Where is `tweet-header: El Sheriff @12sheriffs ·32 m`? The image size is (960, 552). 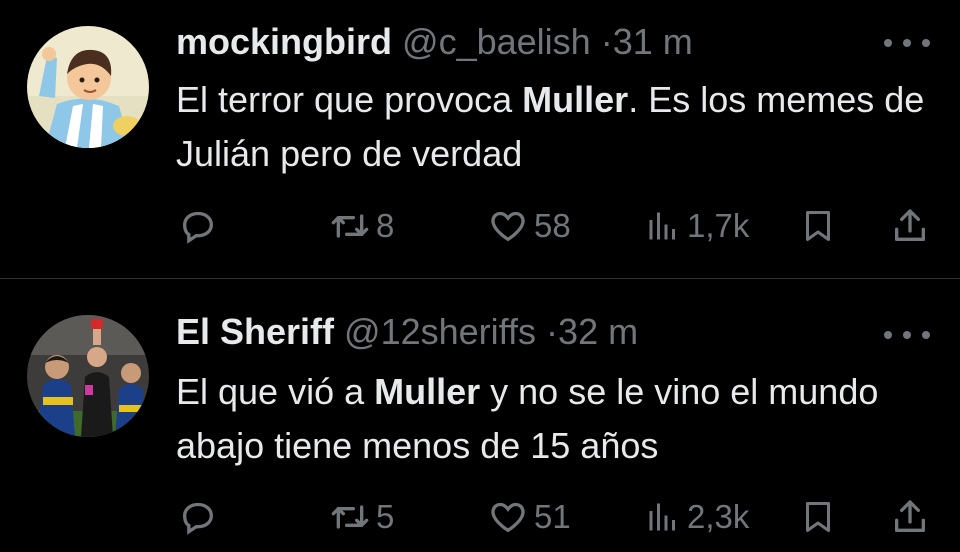
tweet-header: El Sheriff @12sheriffs ·32 m is located at coordinates (407, 332).